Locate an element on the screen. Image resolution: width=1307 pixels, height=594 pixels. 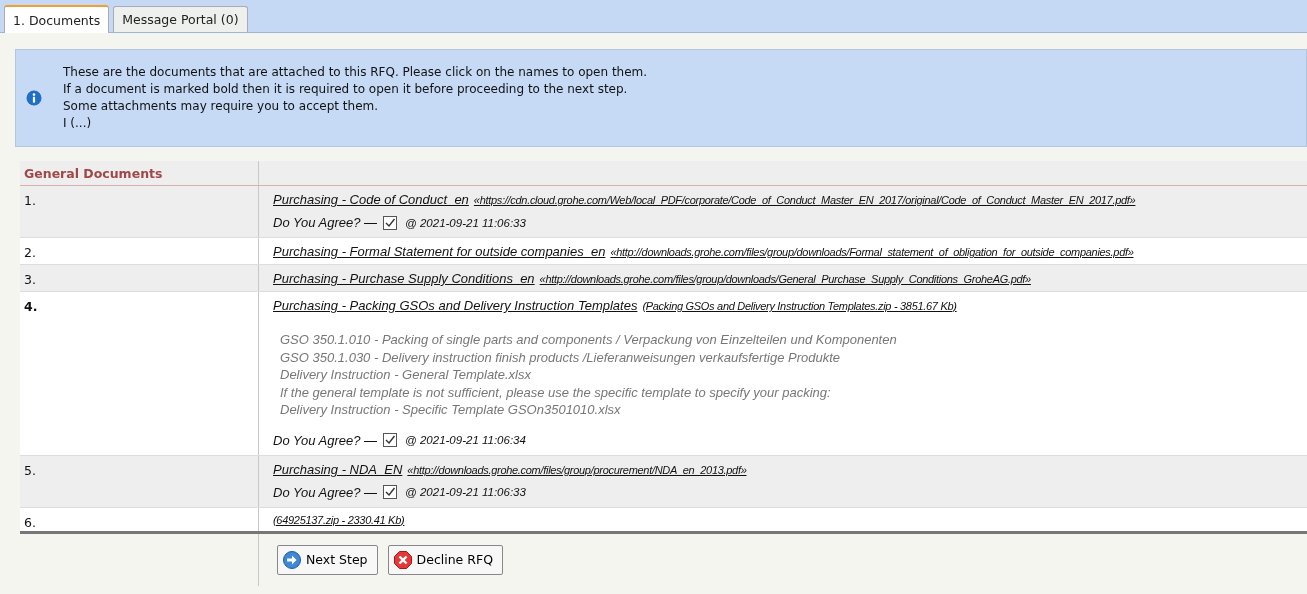
document-link: Purchasing - Packing GSOs and Delivery Instruction Templates is located at coordinates (455, 305).